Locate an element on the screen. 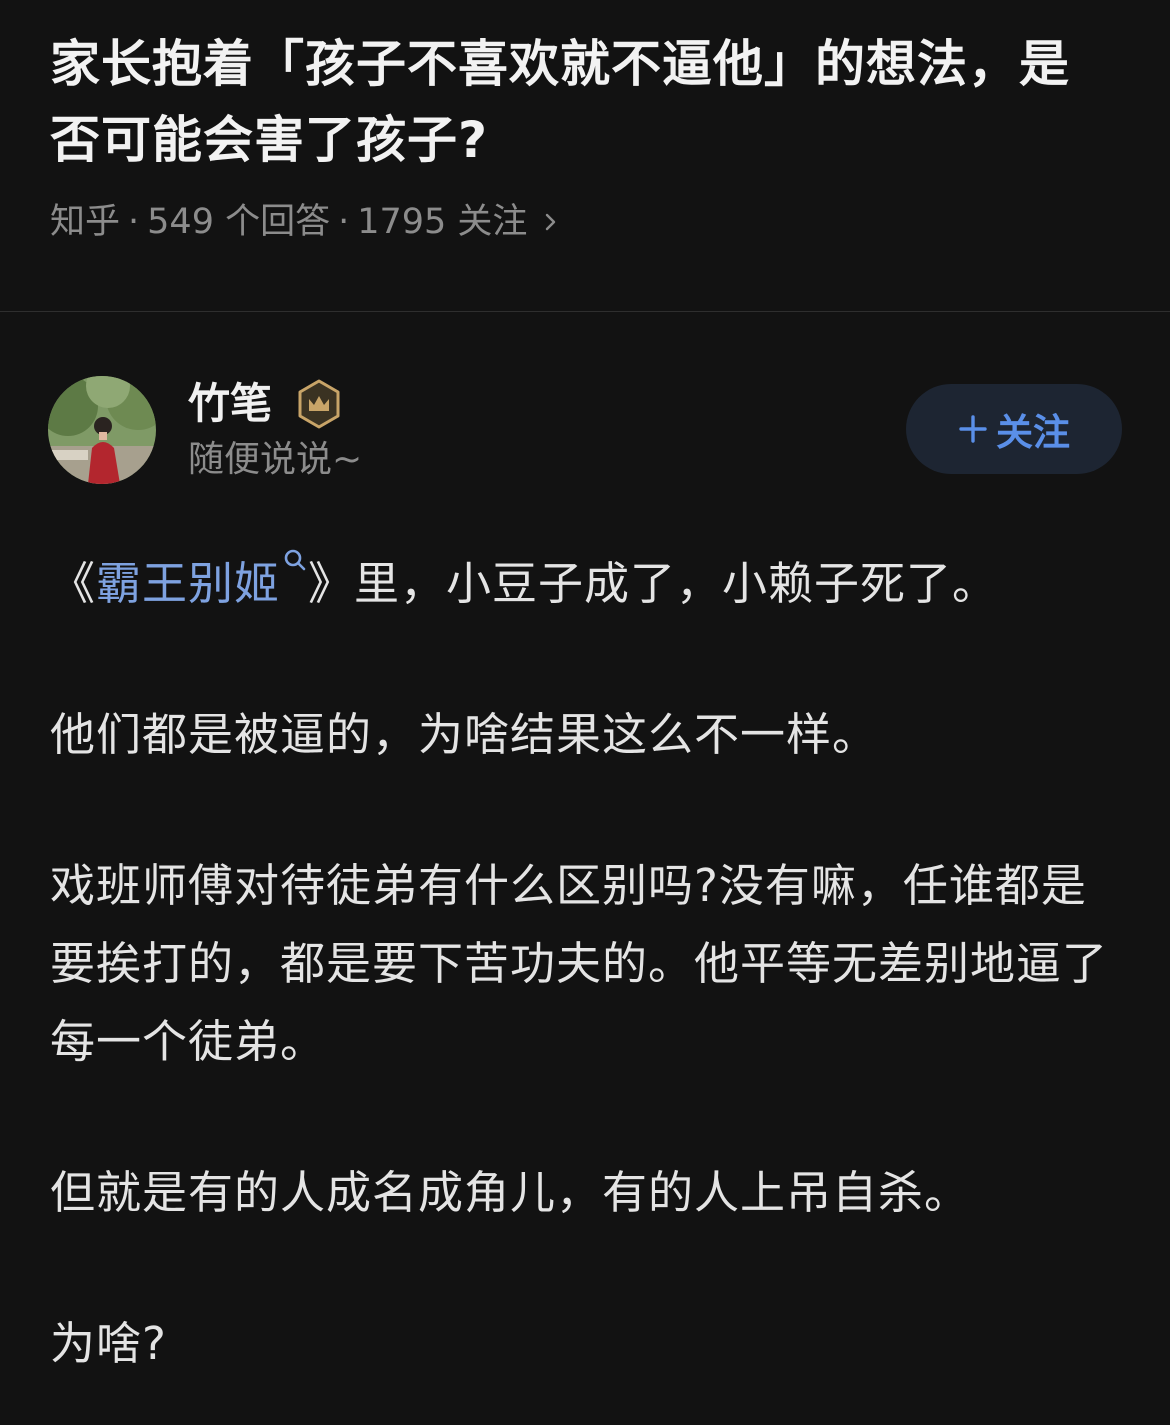 This screenshot has height=1425, width=1170. paragraph-text: 》里，小豆子成了，小赖子死了。 is located at coordinates (653, 583).